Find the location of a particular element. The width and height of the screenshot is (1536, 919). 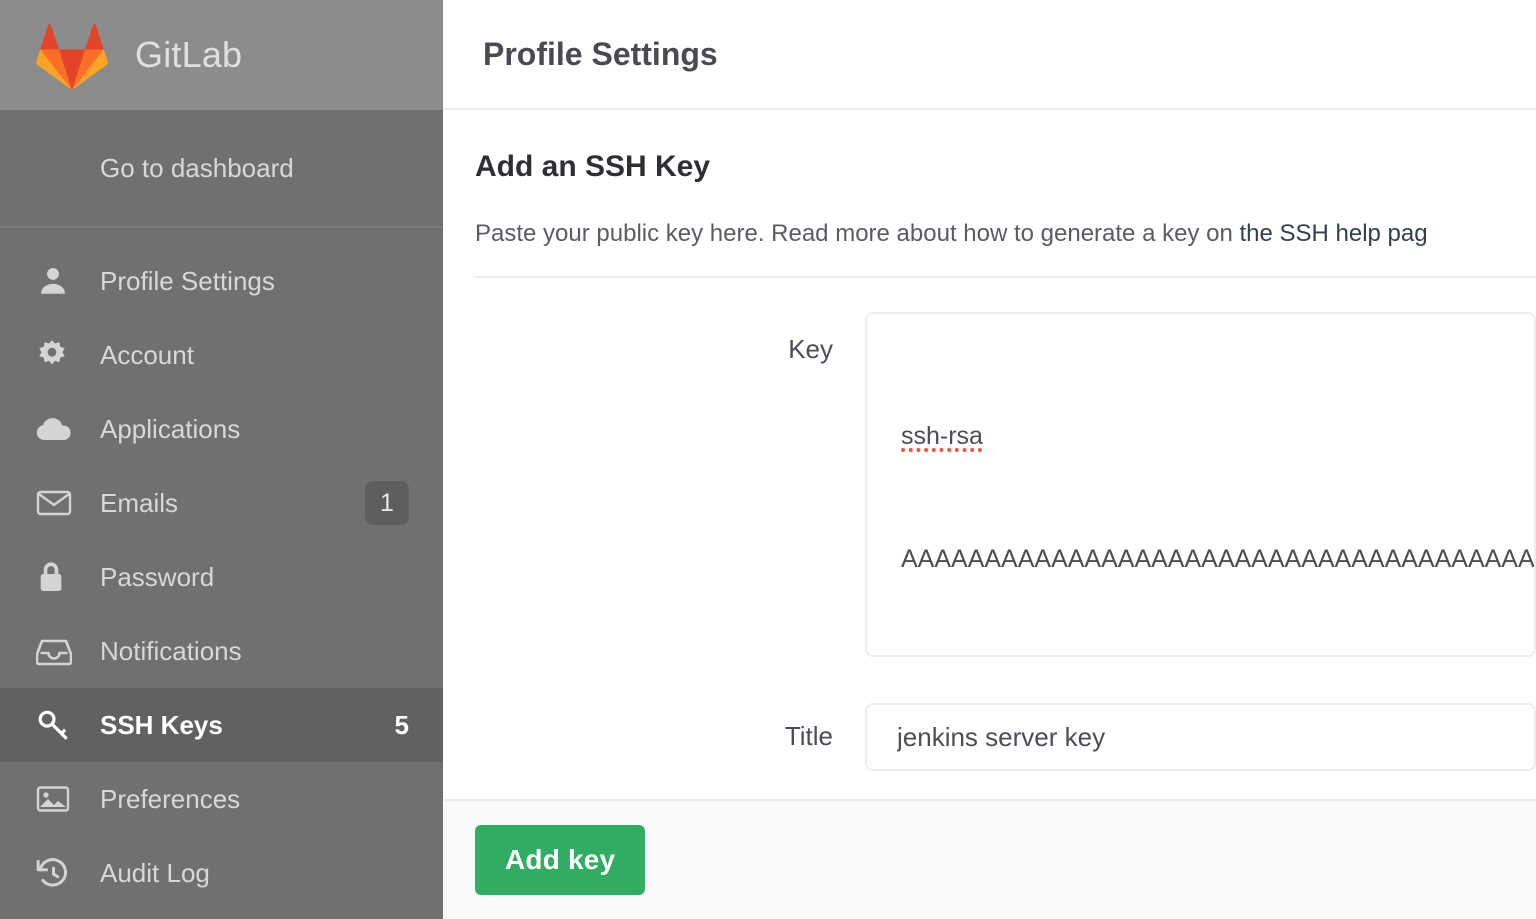

sidebar-item-ssh-keys: SSH Keys 5 is located at coordinates (221, 725).